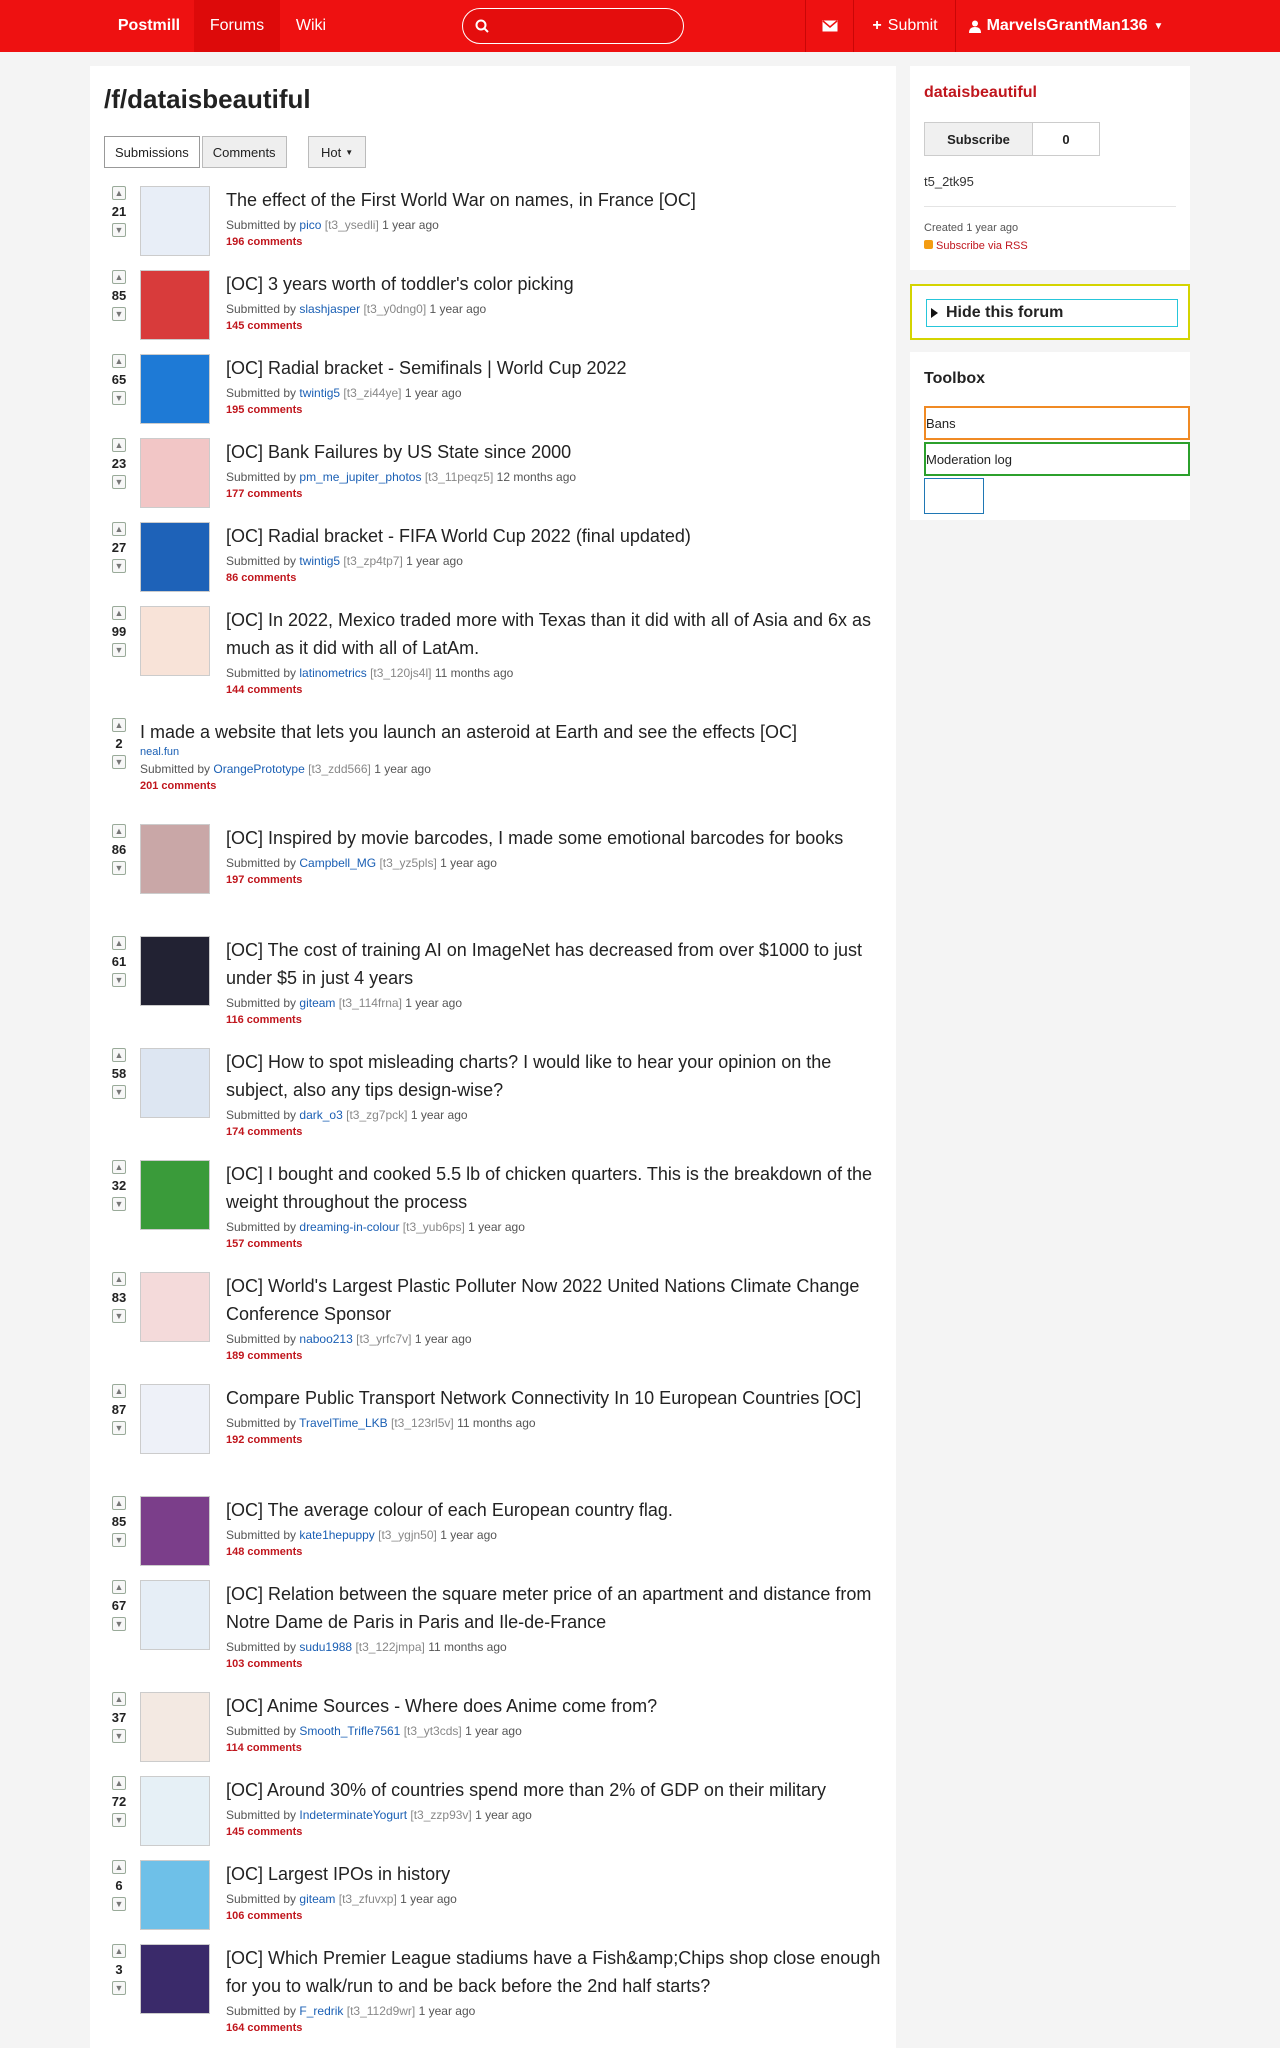 This screenshot has width=1280, height=2048. I want to click on comments-link: 195 comments, so click(264, 410).